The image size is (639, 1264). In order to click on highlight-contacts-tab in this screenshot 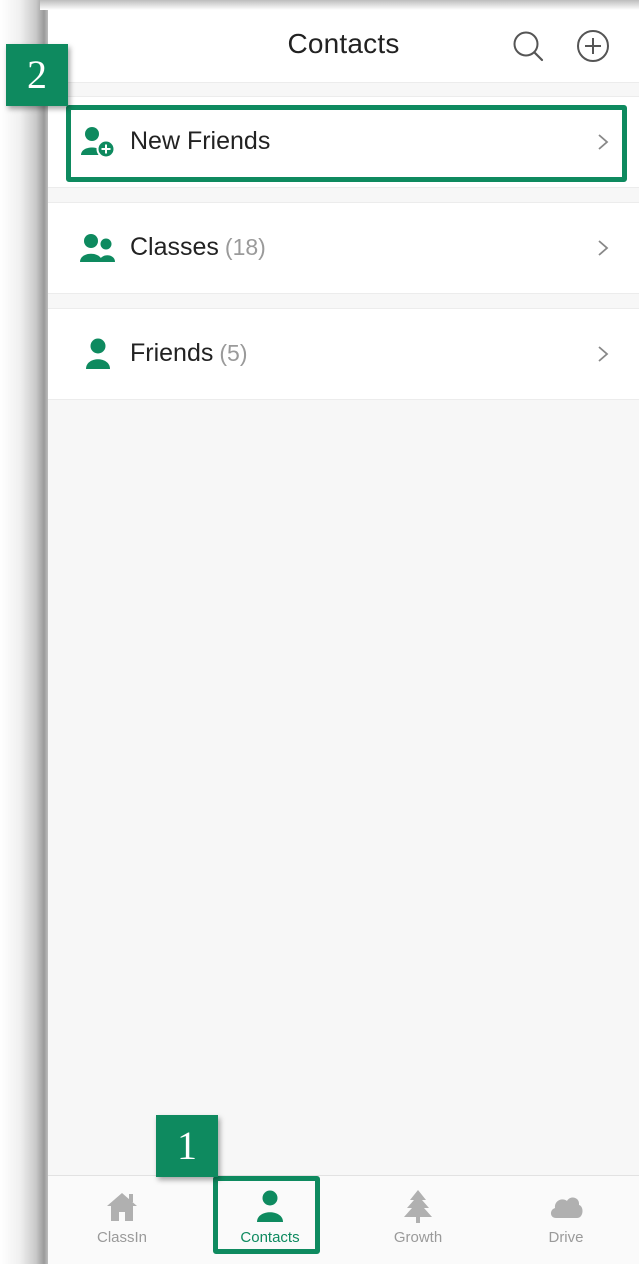, I will do `click(266, 1215)`.